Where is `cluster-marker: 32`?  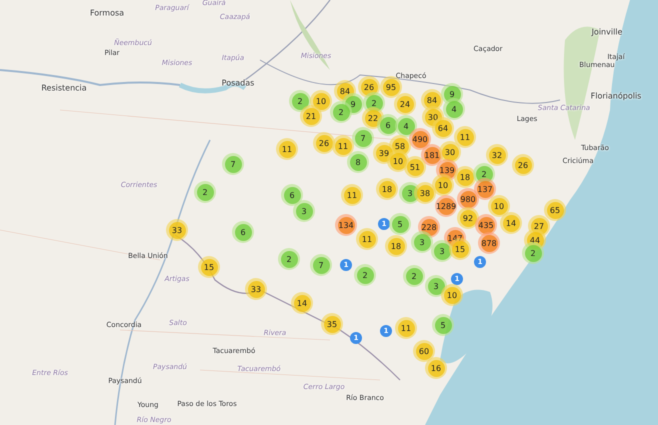
cluster-marker: 32 is located at coordinates (497, 155).